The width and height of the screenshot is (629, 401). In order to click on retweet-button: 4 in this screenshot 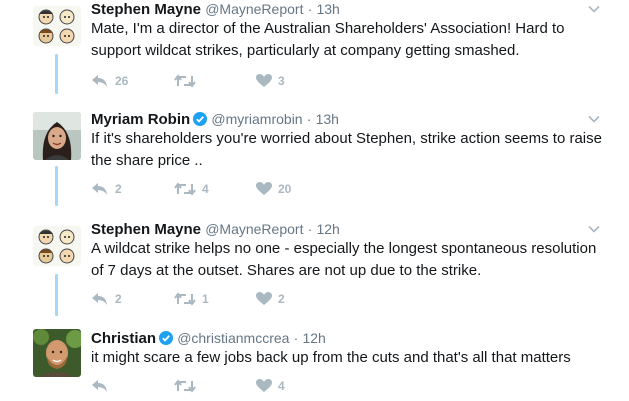, I will do `click(191, 189)`.